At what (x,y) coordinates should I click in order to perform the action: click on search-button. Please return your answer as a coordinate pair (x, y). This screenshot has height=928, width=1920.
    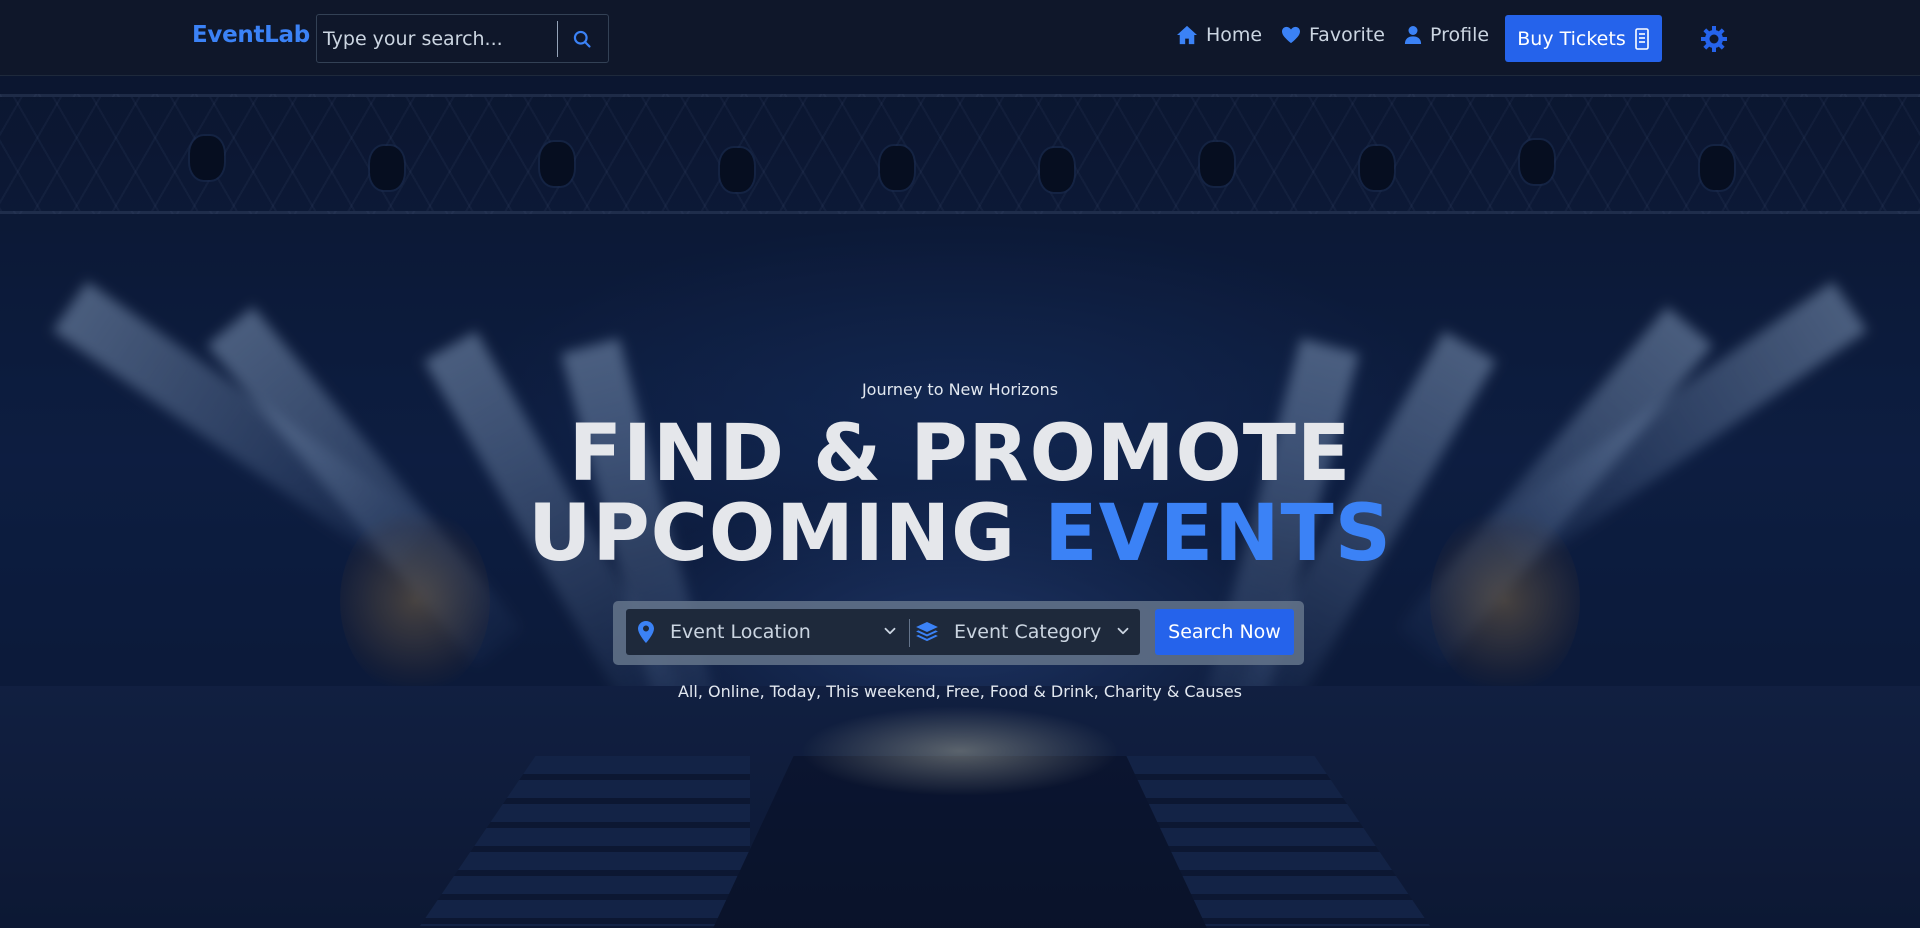
    Looking at the image, I should click on (582, 39).